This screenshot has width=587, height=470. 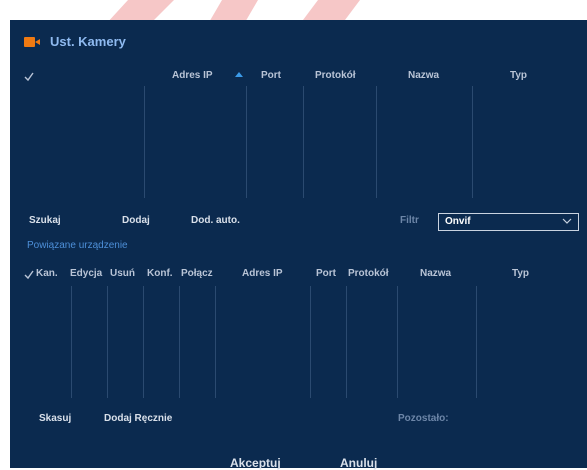 I want to click on dialog-title-bar: Ust. Kamery, so click(x=75, y=41).